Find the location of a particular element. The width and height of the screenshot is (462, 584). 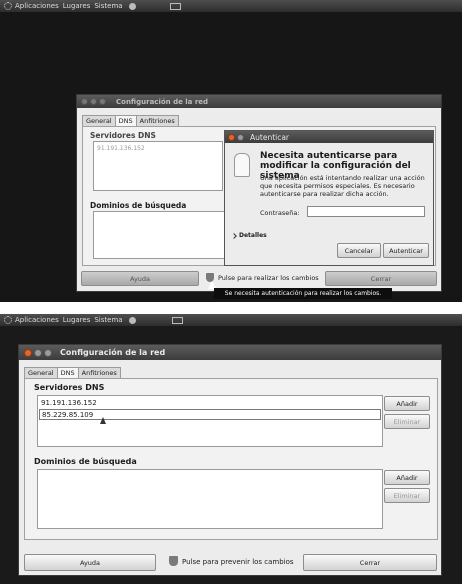

password-label: Contraseña: is located at coordinates (280, 213).